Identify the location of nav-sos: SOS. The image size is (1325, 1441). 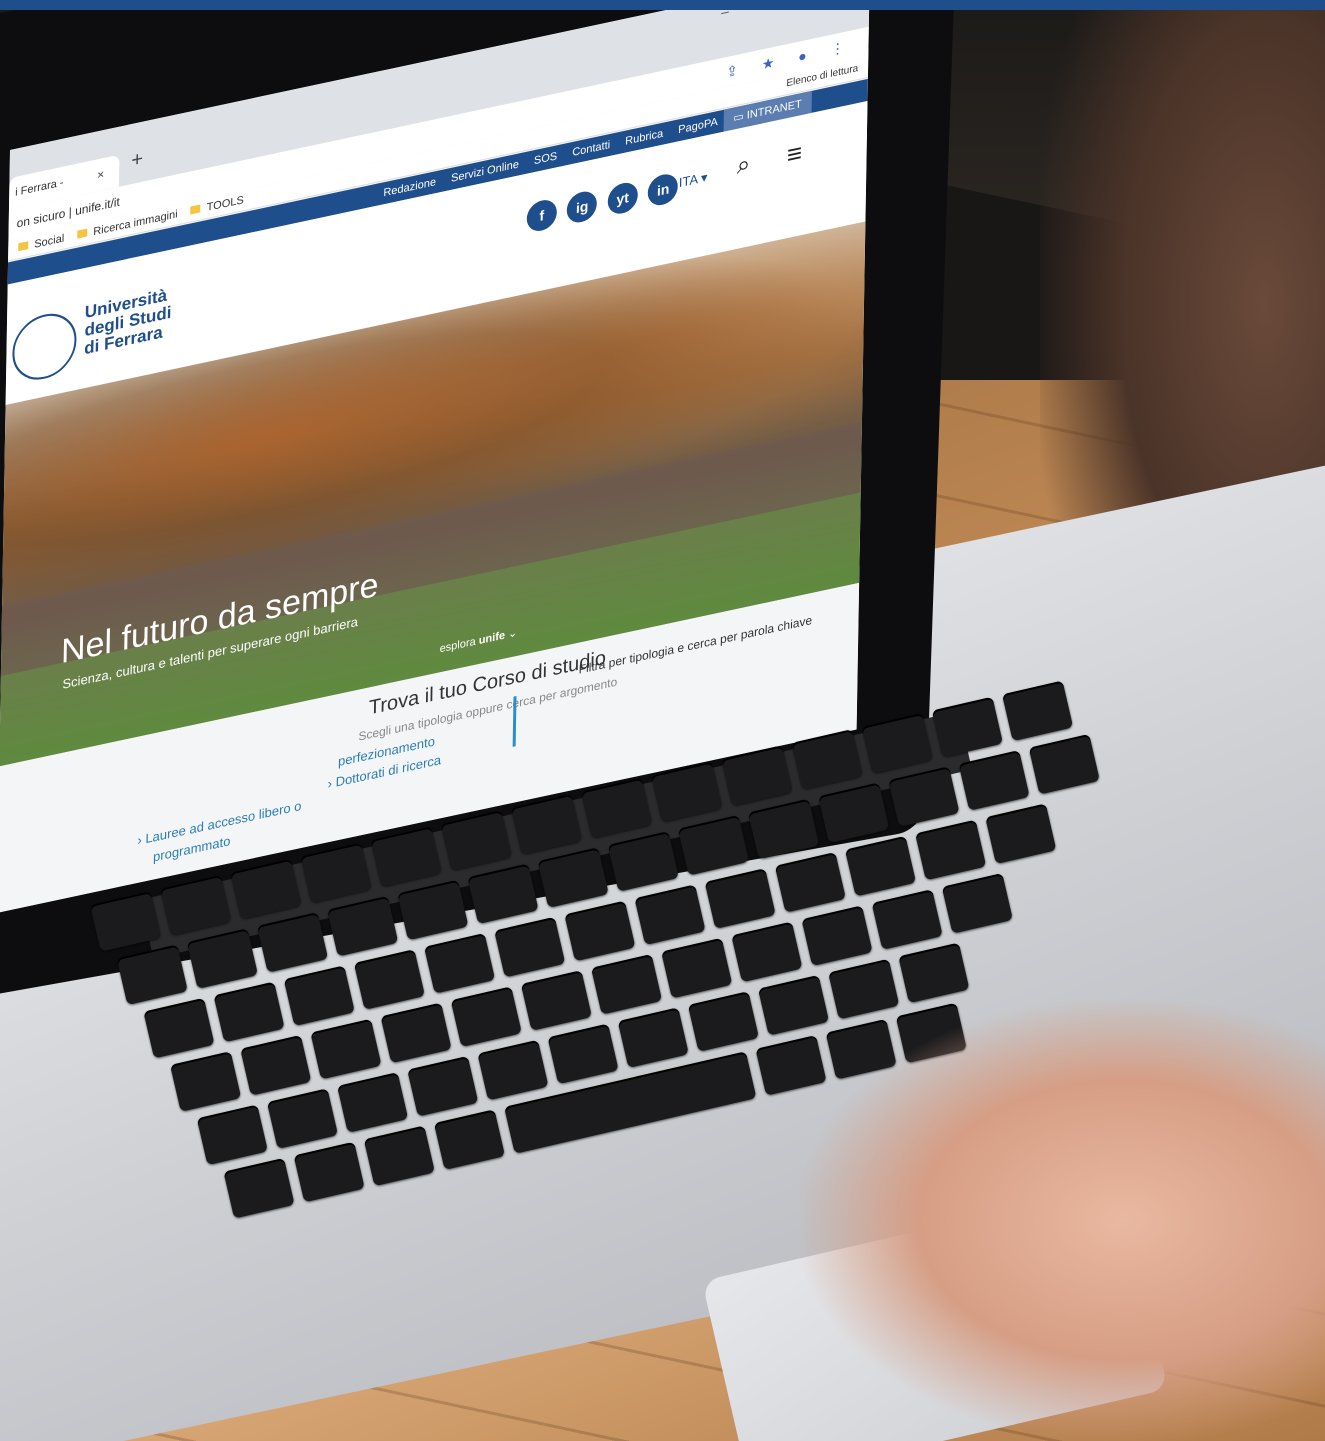
(545, 158).